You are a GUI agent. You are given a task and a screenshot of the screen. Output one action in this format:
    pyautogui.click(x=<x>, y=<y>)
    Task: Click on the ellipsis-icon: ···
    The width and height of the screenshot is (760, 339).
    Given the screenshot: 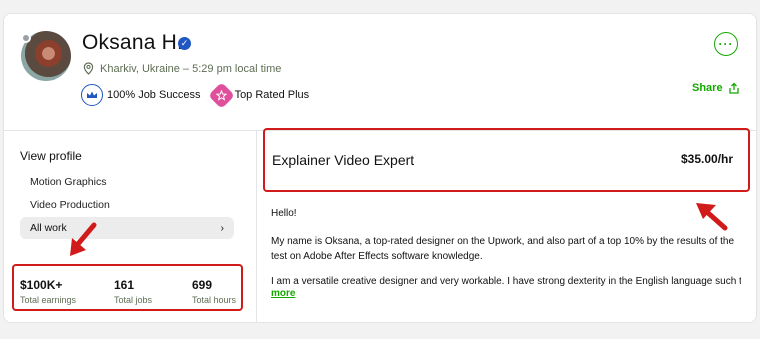 What is the action you would take?
    pyautogui.click(x=726, y=44)
    